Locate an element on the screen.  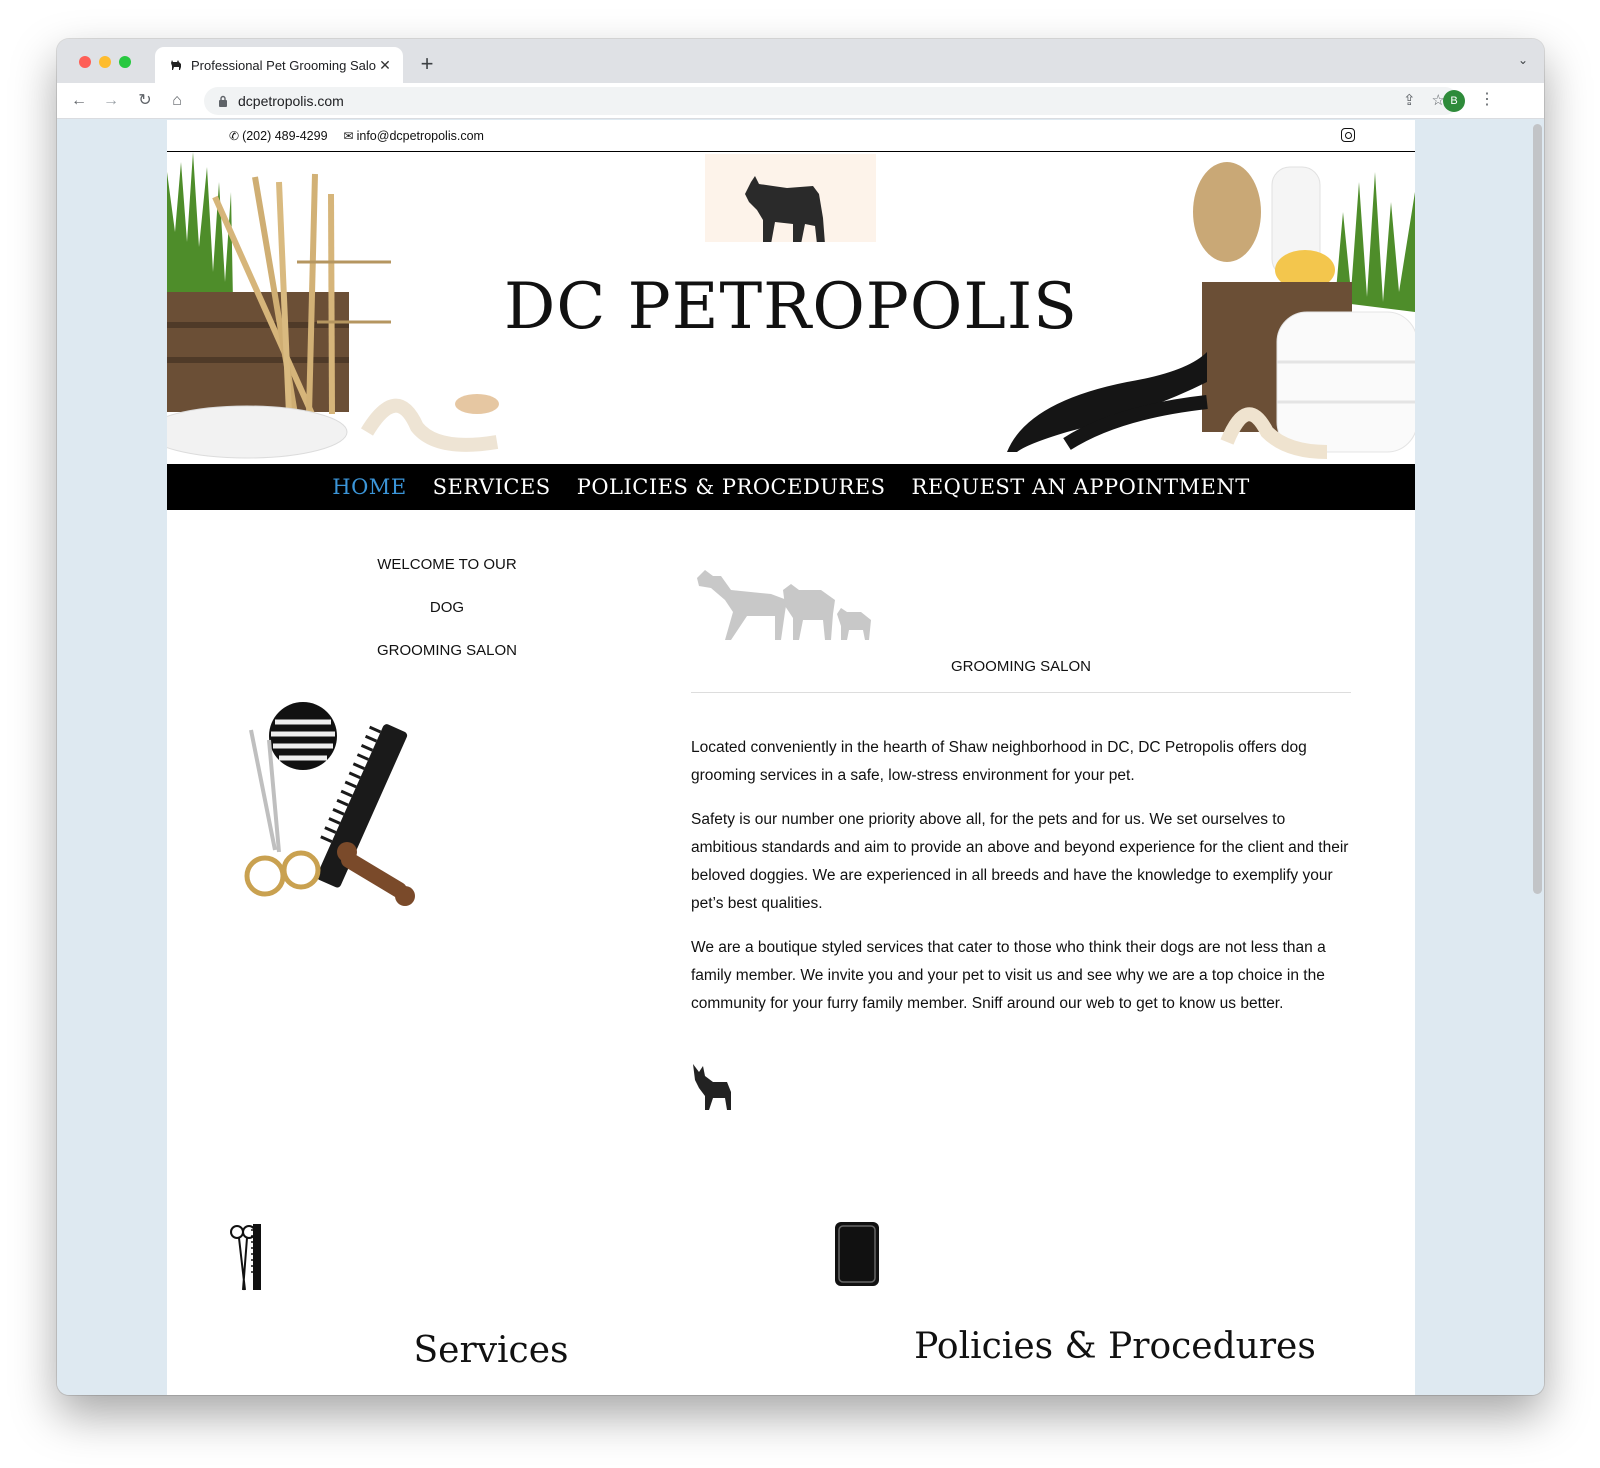
new-tab-button: + is located at coordinates (427, 64).